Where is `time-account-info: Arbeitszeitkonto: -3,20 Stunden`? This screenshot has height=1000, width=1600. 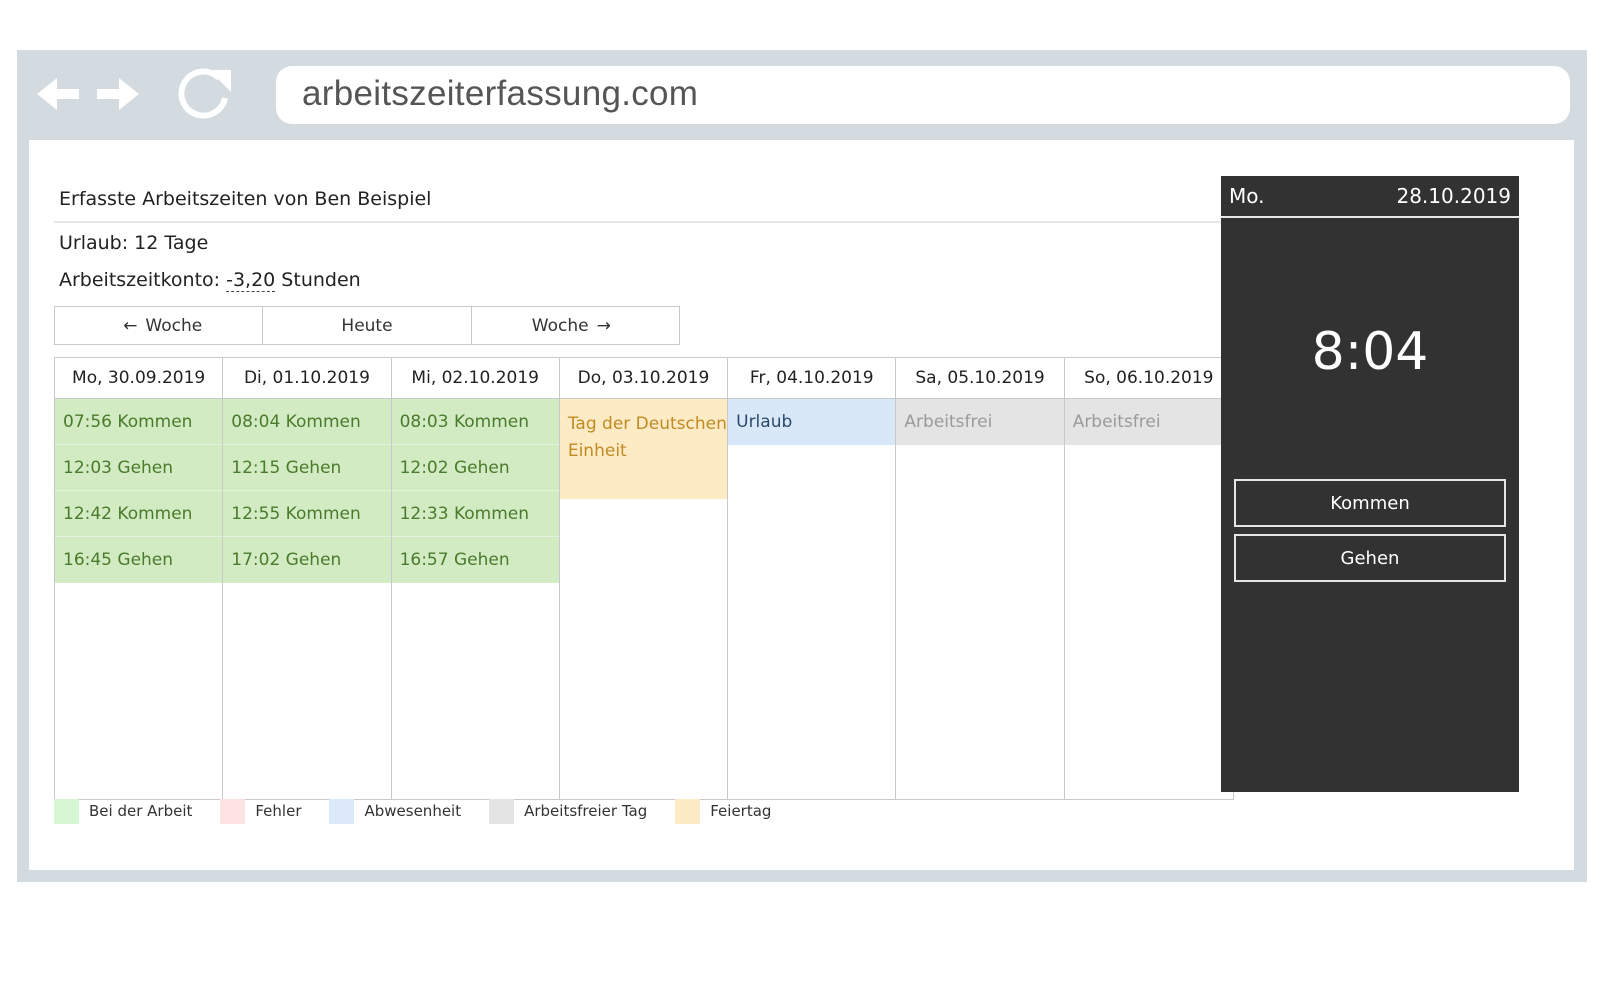
time-account-info: Arbeitszeitkonto: -3,20 Stunden is located at coordinates (210, 280).